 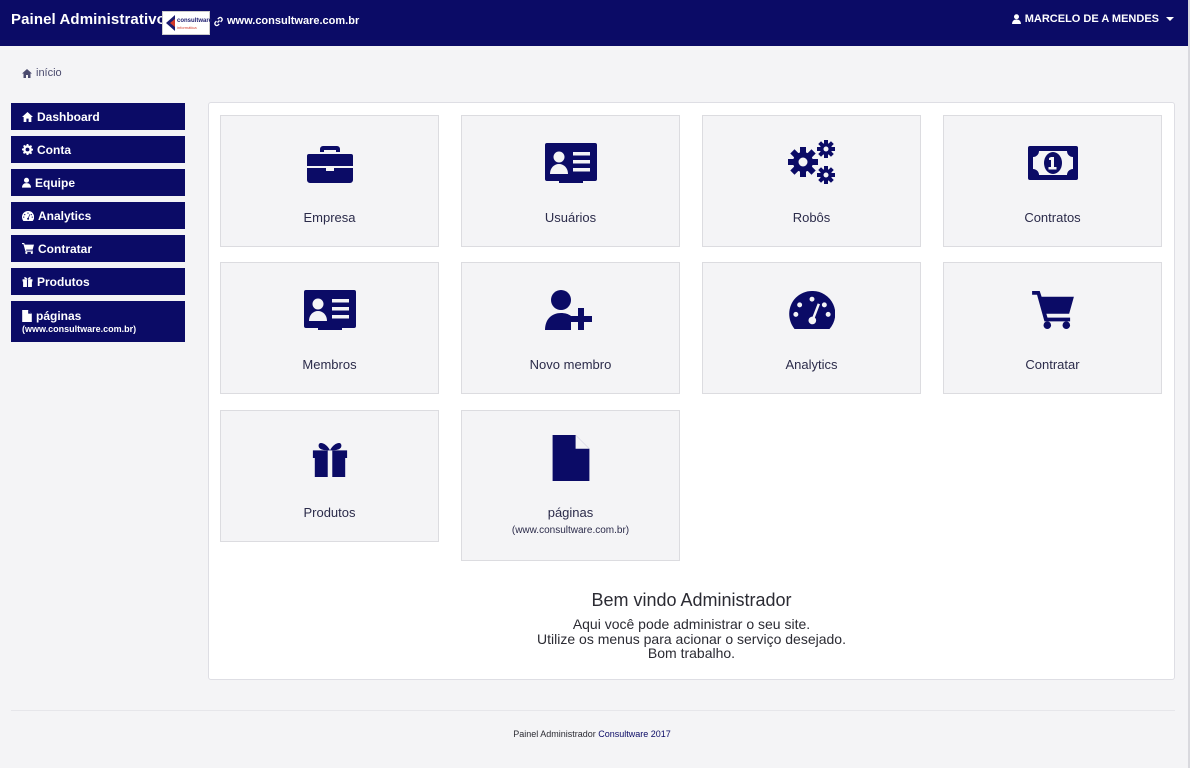 What do you see at coordinates (98, 321) in the screenshot?
I see `sidebar-item-paginas: páginas (www.consultware.com.br)` at bounding box center [98, 321].